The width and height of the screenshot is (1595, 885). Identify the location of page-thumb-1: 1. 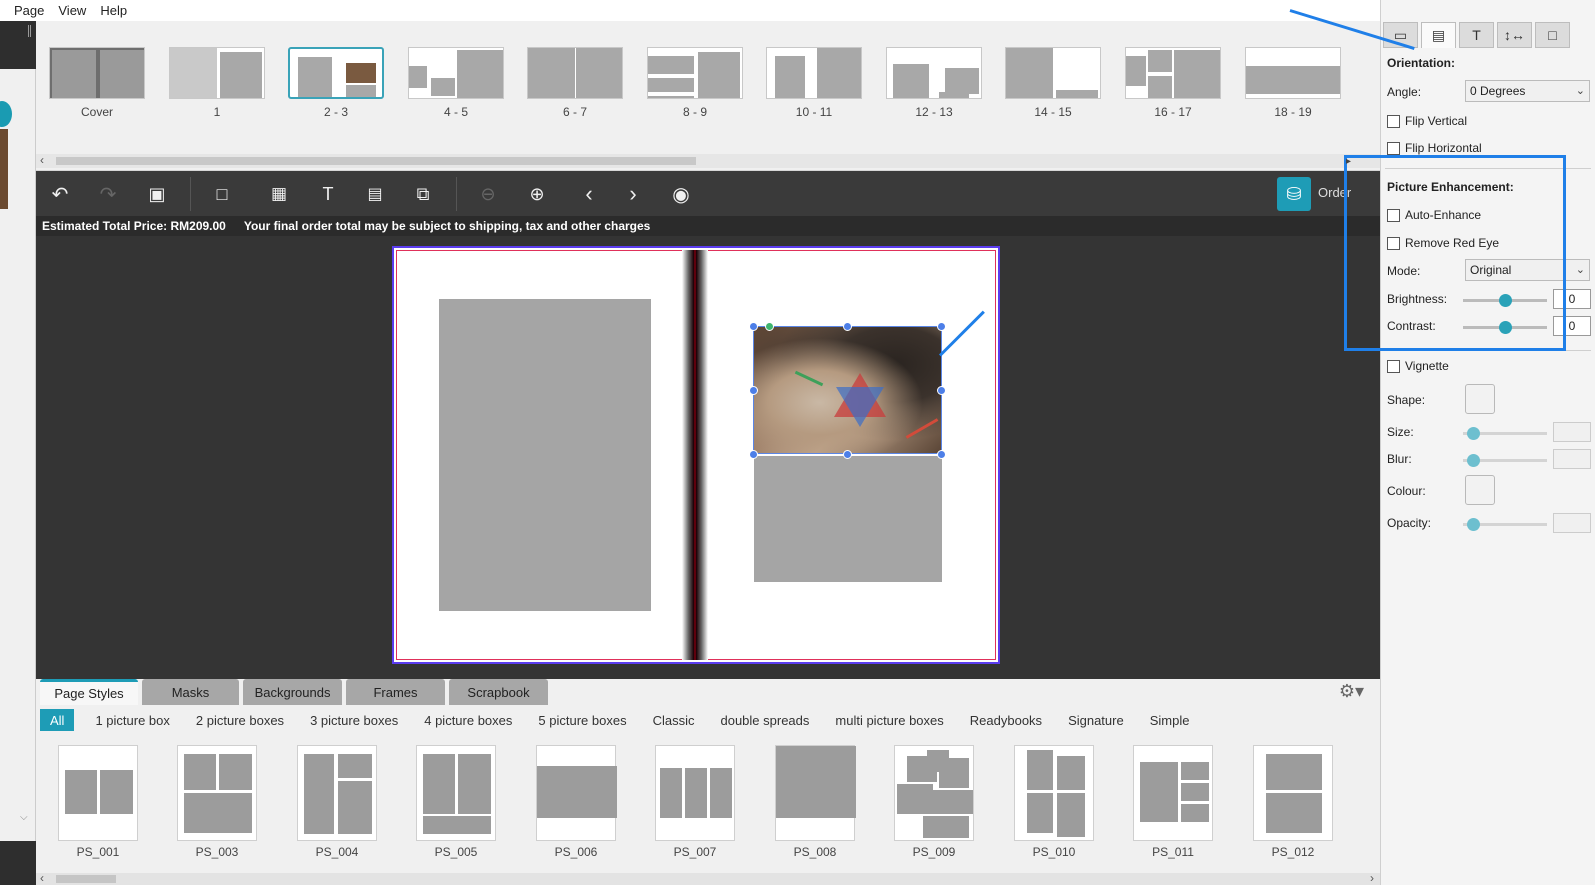
(217, 83).